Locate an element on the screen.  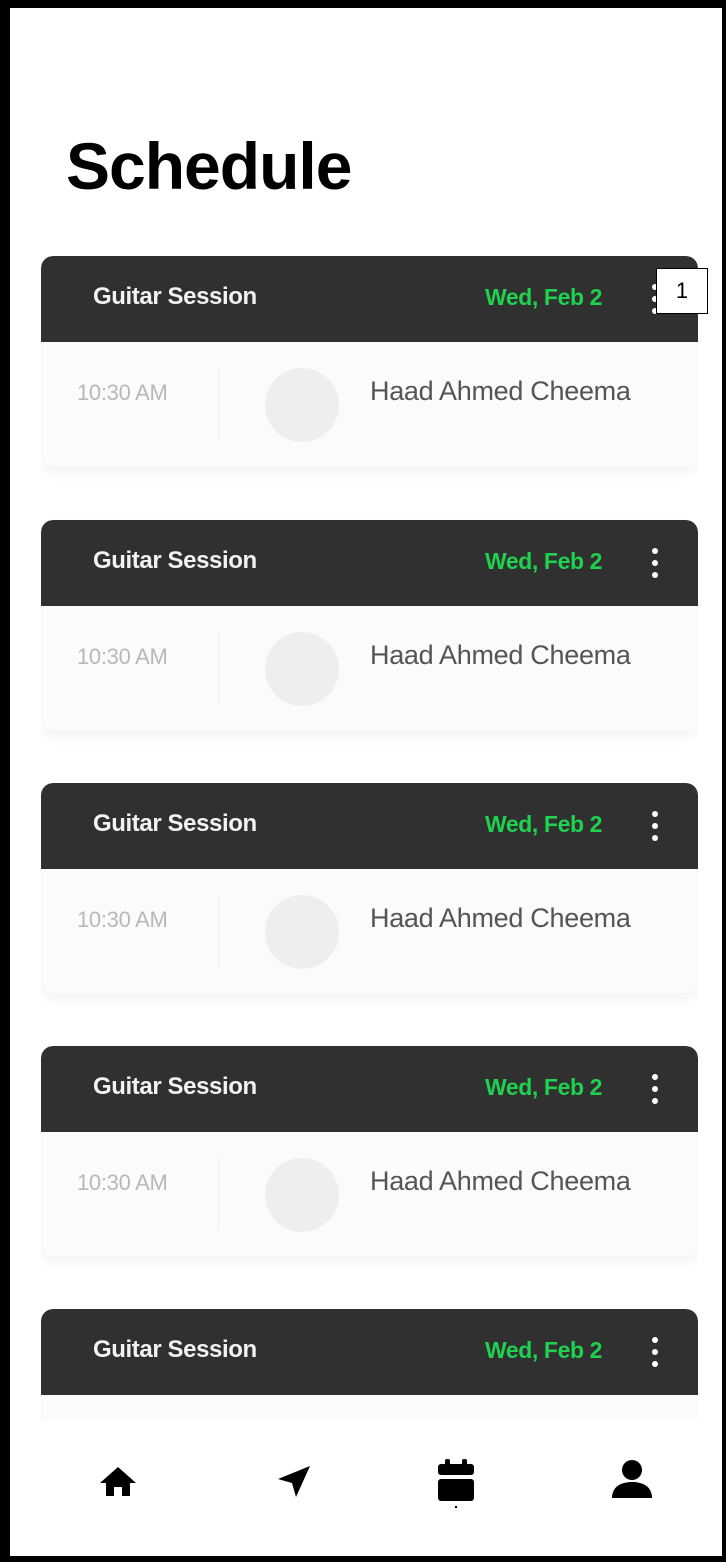
nav-send is located at coordinates (294, 1480).